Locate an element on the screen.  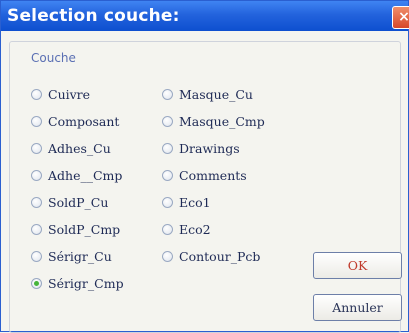
cancel-button: Annuler is located at coordinates (357, 307).